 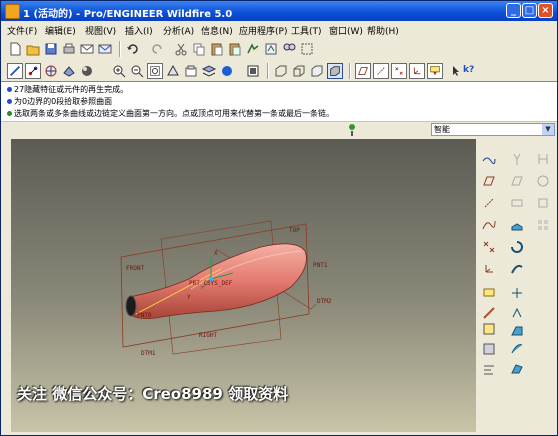 I want to click on menu-info: 信息(N), so click(x=217, y=30).